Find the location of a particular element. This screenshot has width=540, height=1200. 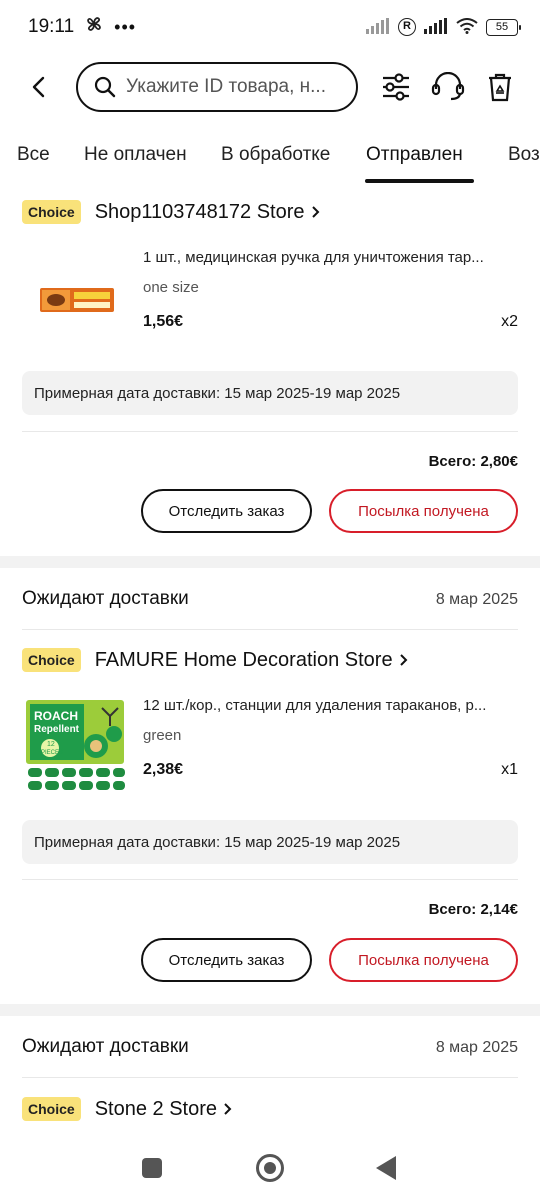

system-back-button is located at coordinates (386, 1168).